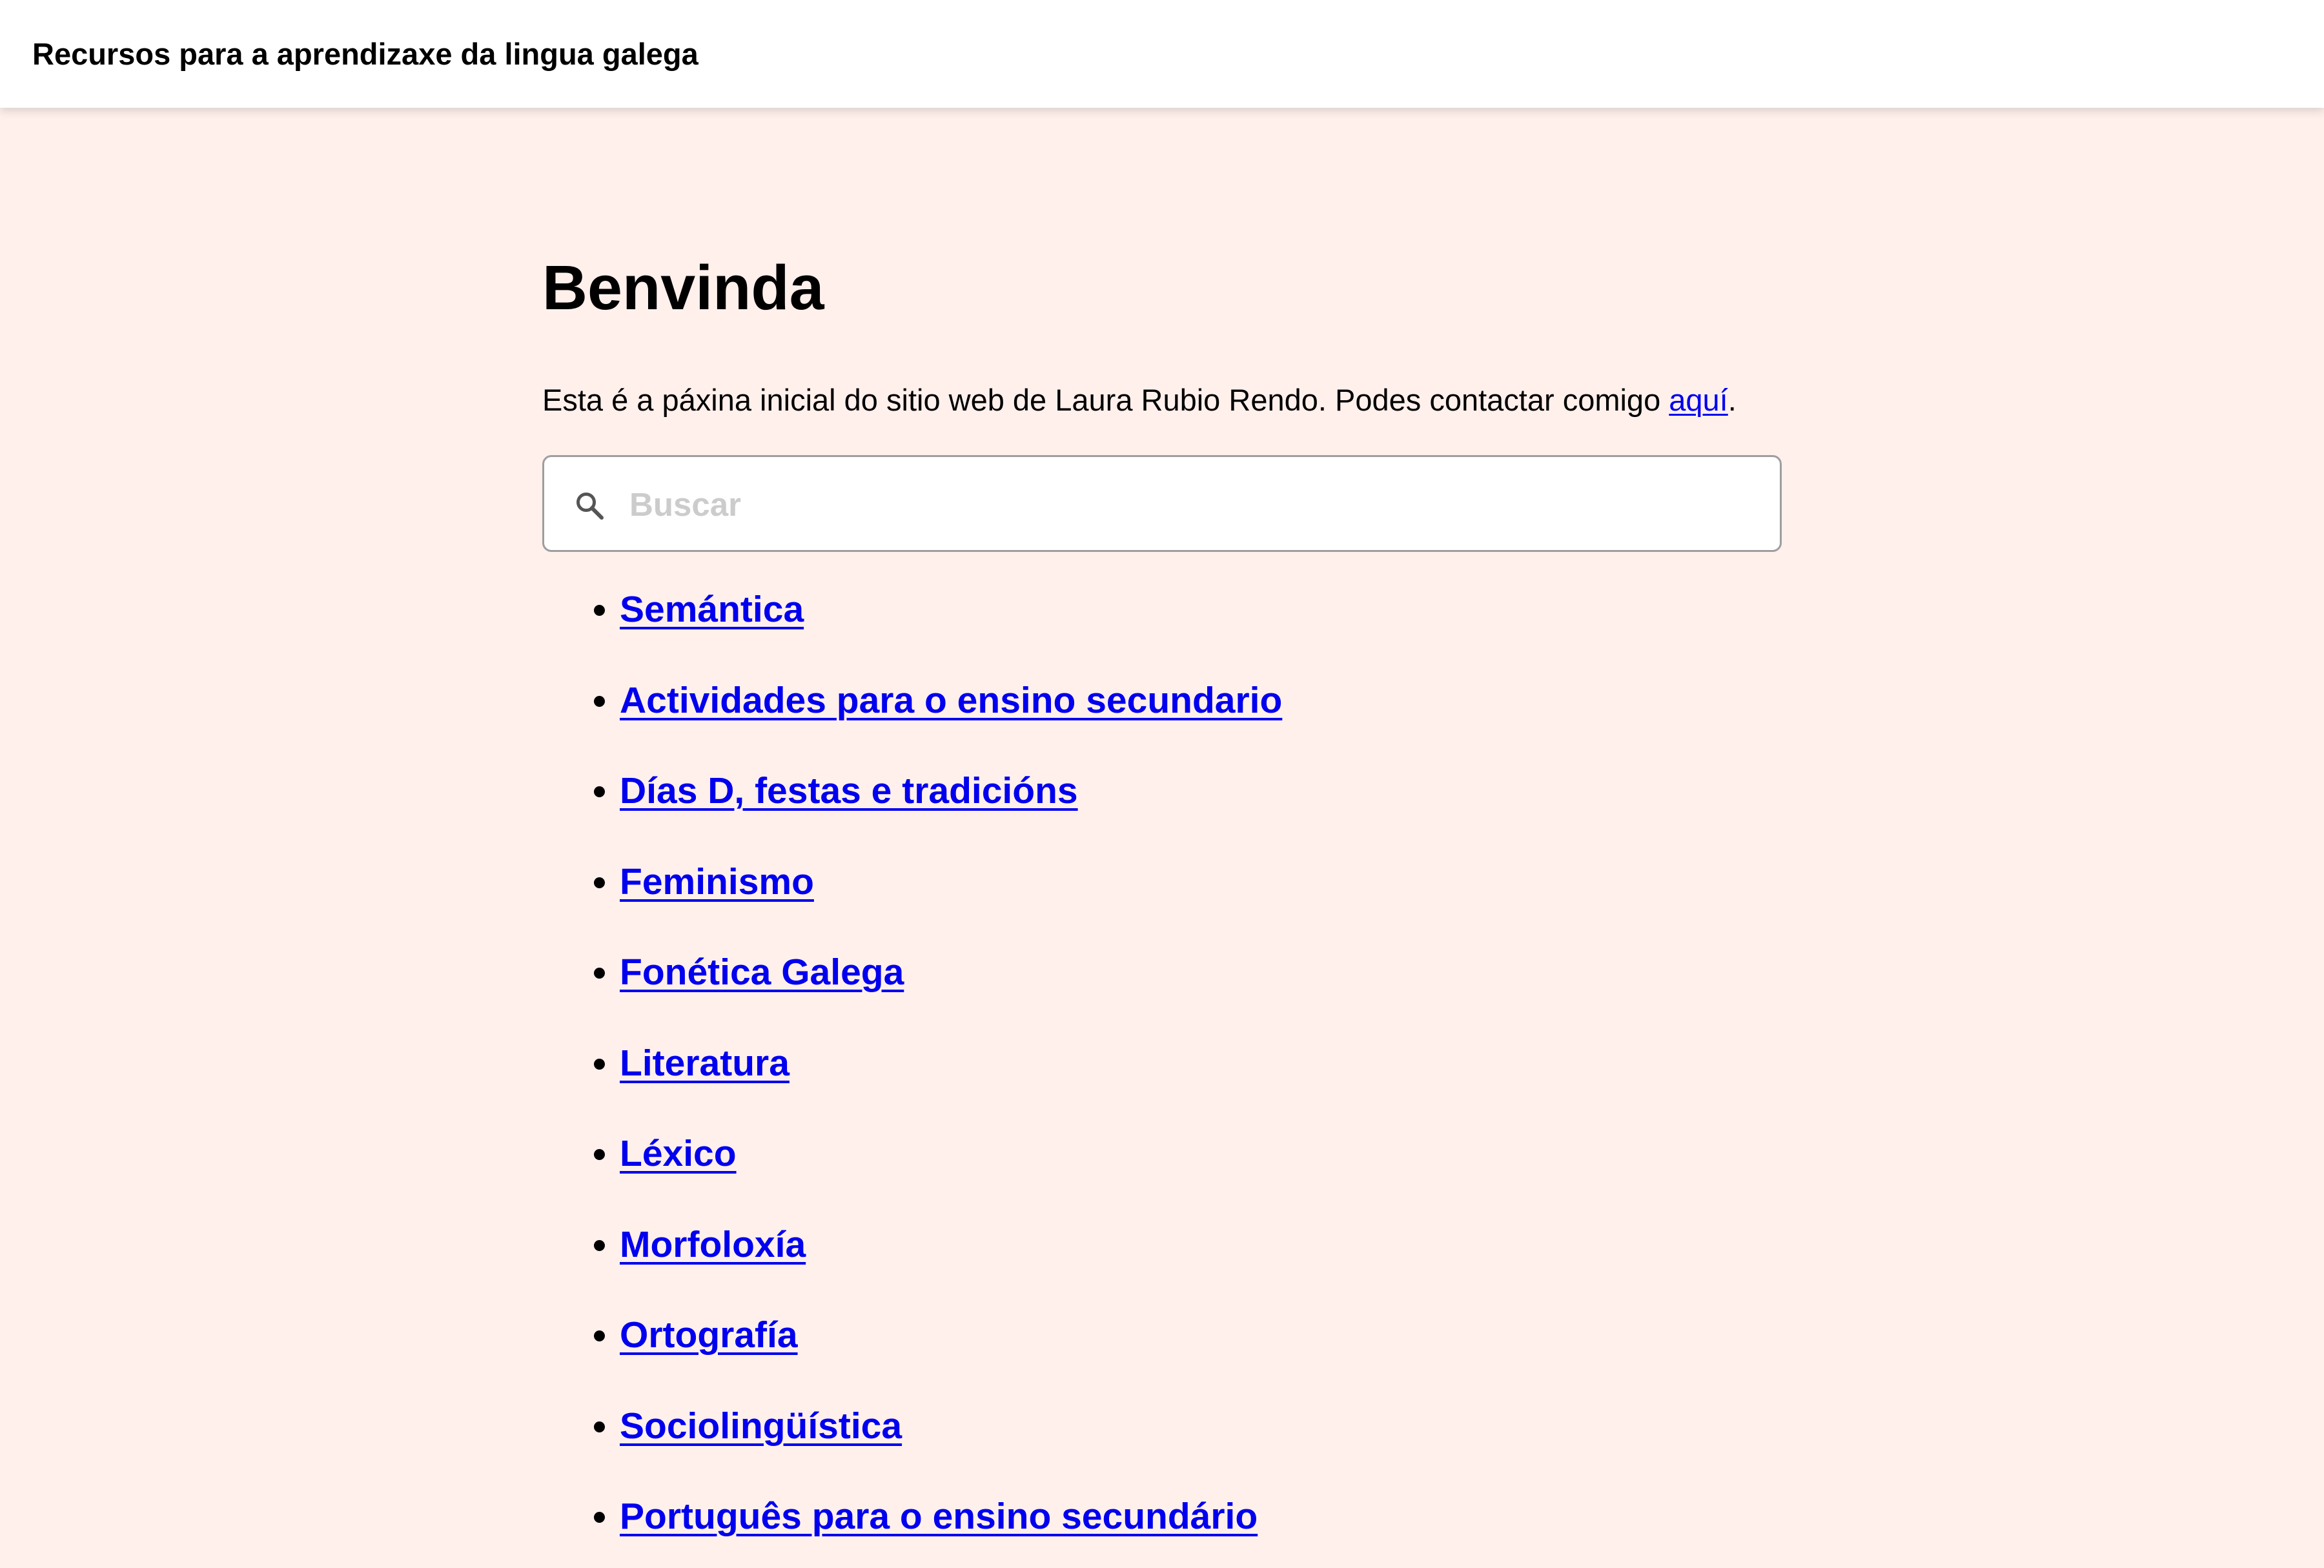 This screenshot has width=2324, height=1568. I want to click on list-item: Morfoloxía, so click(1162, 1250).